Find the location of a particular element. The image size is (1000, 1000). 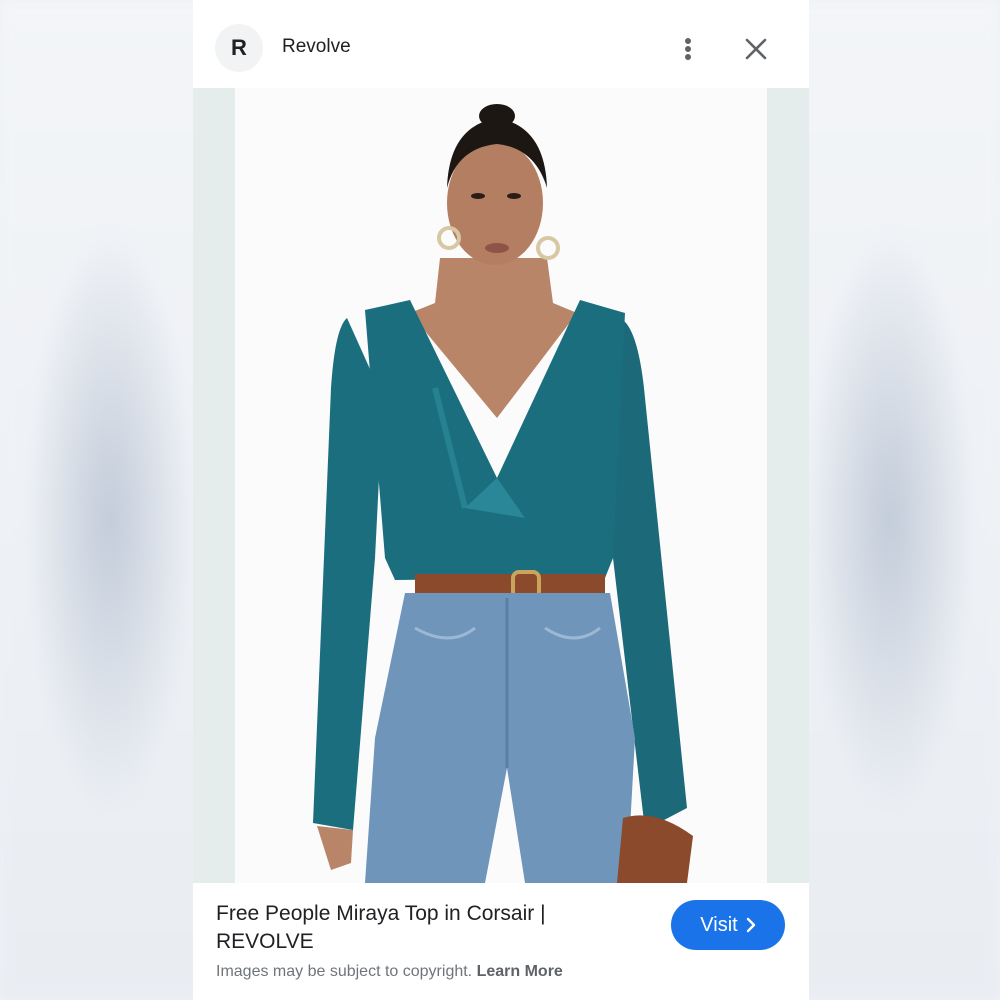

site-name: Revolve is located at coordinates (316, 47).